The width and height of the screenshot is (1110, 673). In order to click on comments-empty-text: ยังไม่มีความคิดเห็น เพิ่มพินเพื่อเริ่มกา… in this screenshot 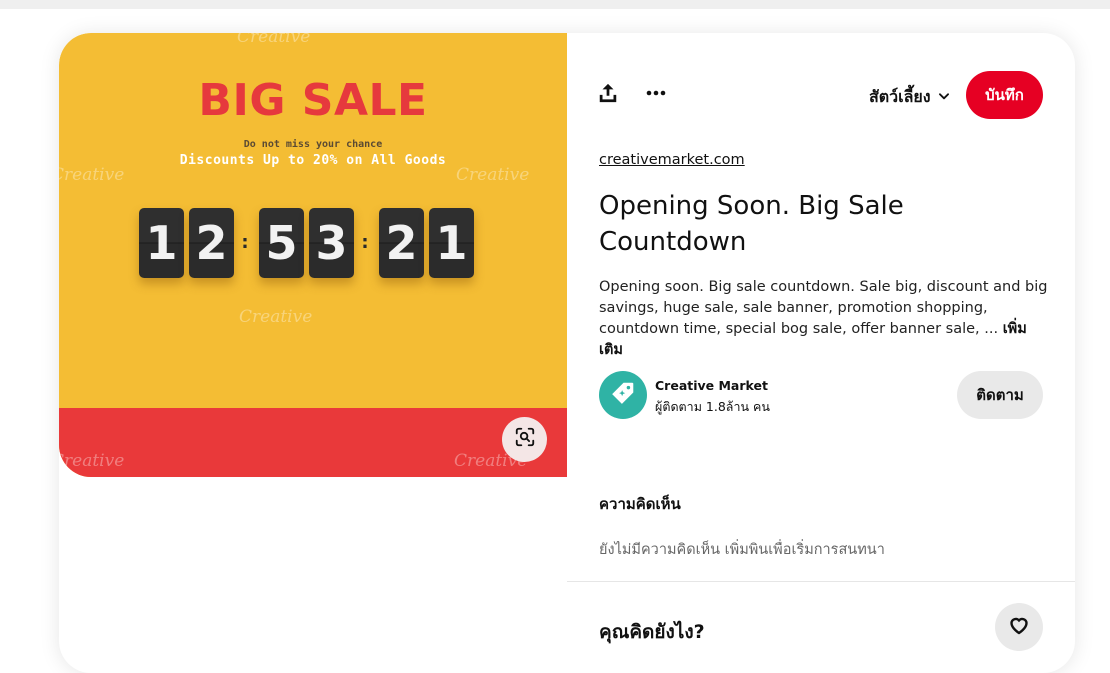, I will do `click(742, 550)`.